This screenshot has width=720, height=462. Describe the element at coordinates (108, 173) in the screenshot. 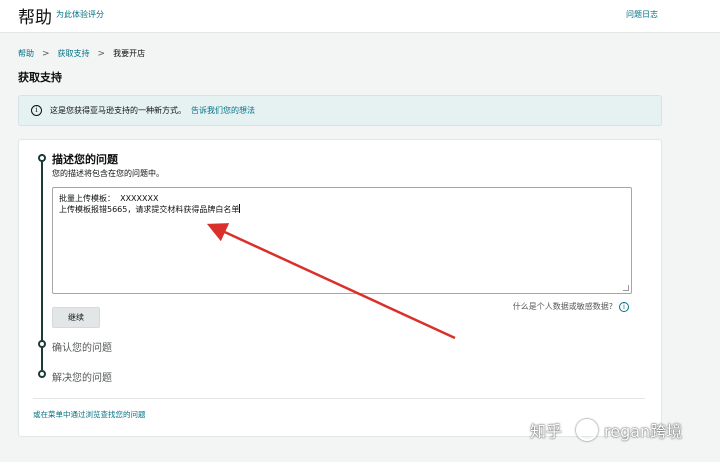

I see `step-describe-description: 您的描述将包含在您的问题中。` at that location.